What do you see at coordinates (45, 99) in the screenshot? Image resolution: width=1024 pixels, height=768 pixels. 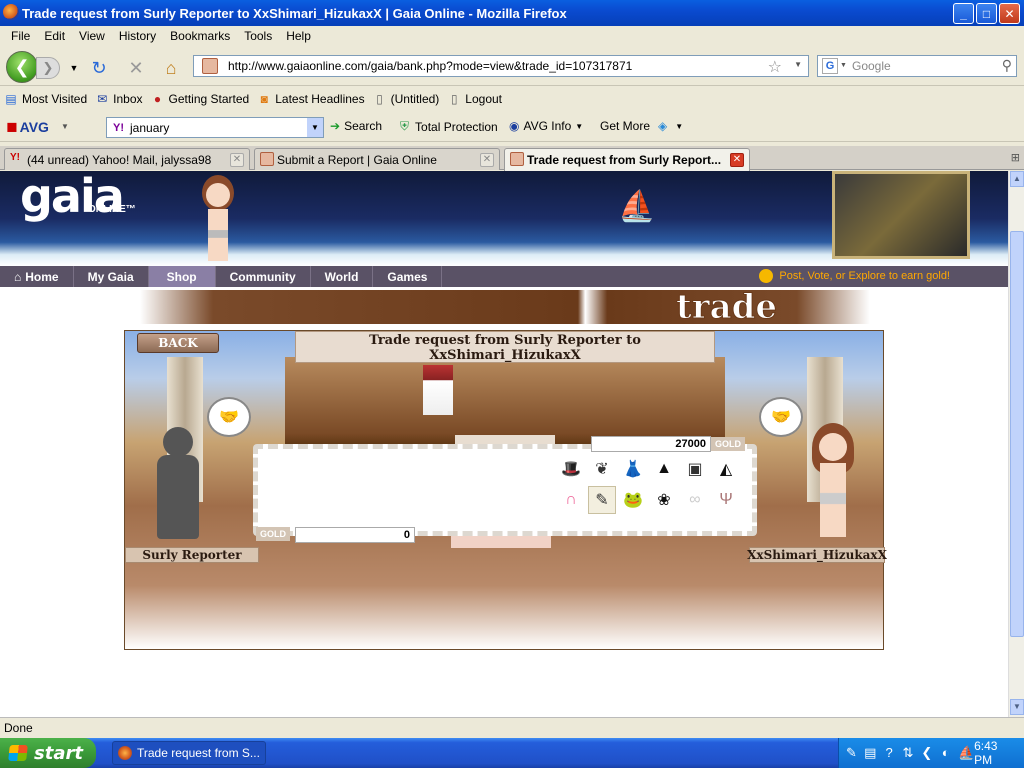 I see `bookmark-most-visited: ▤ Most Visited` at bounding box center [45, 99].